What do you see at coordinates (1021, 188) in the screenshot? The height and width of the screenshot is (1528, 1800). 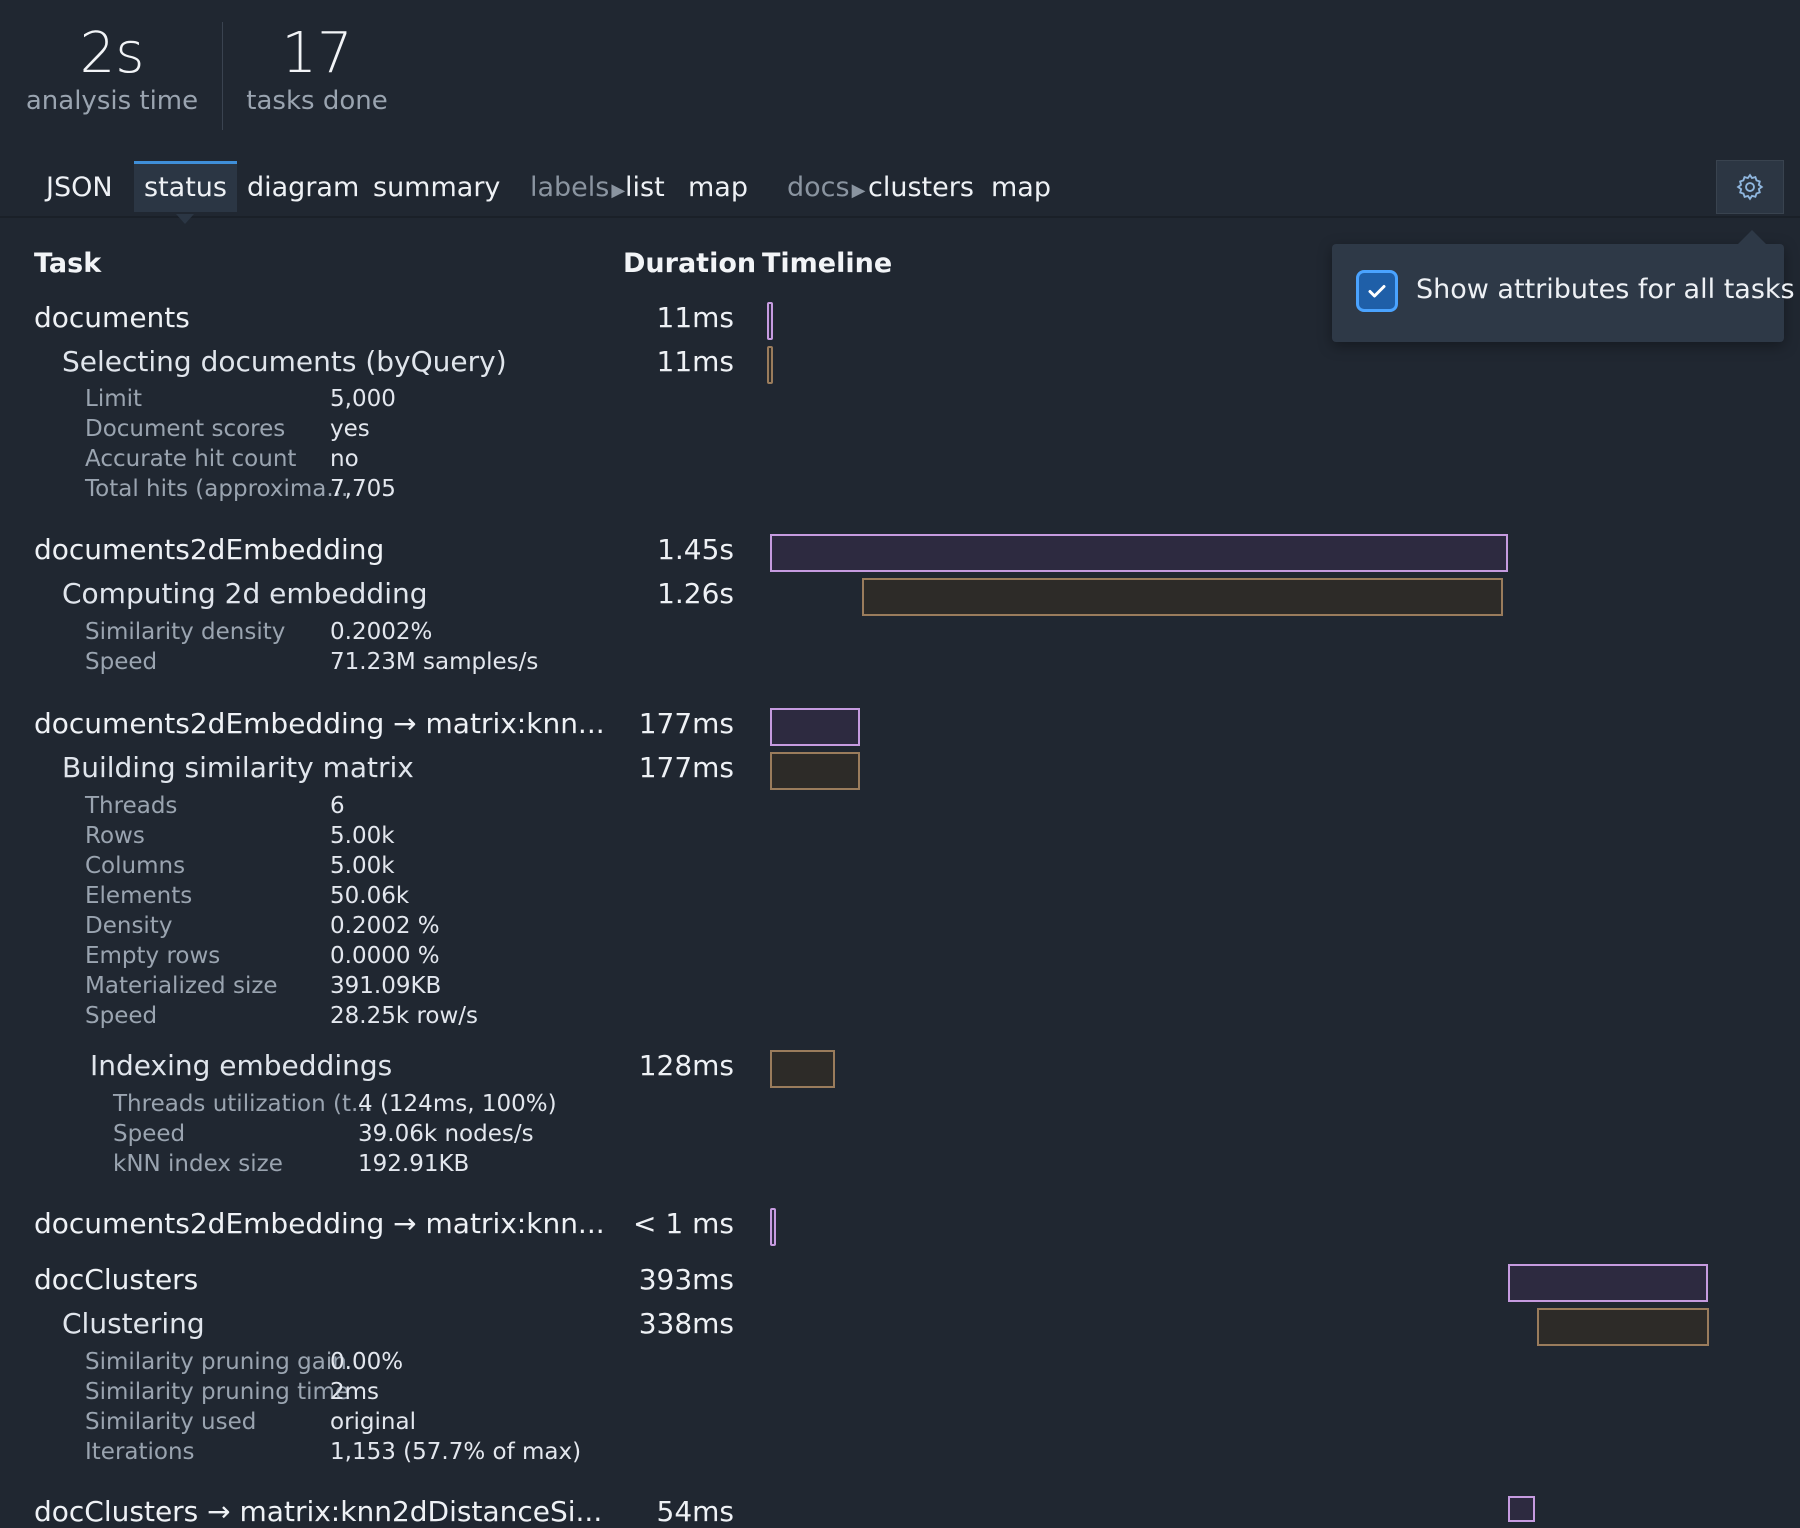 I see `tab-docs-map: map` at bounding box center [1021, 188].